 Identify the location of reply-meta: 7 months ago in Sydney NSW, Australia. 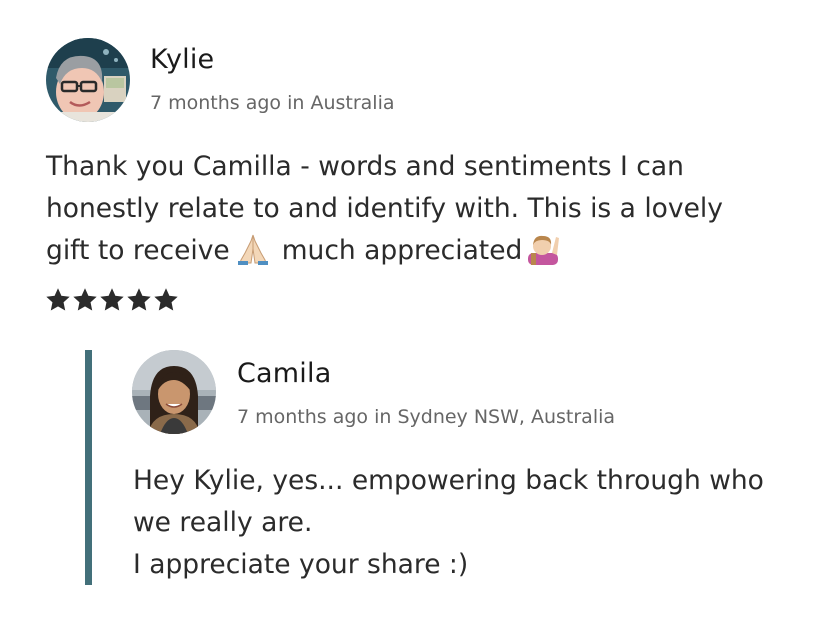
(426, 417).